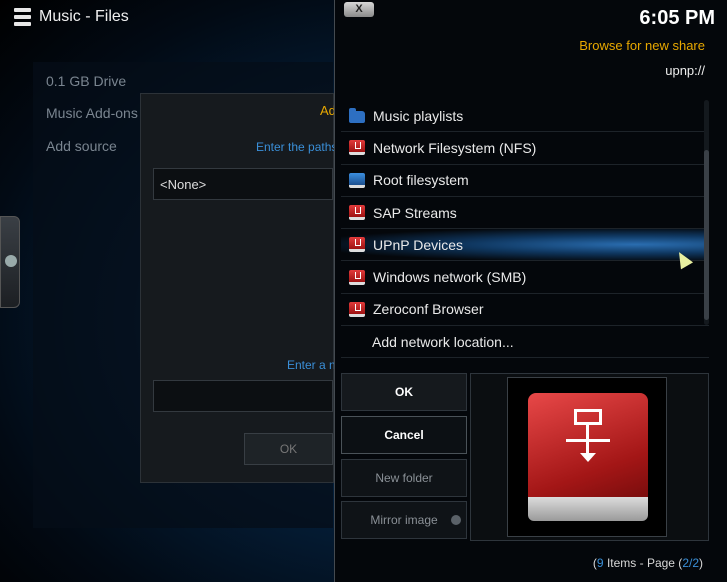  I want to click on xbmc-logo-icon, so click(22, 17).